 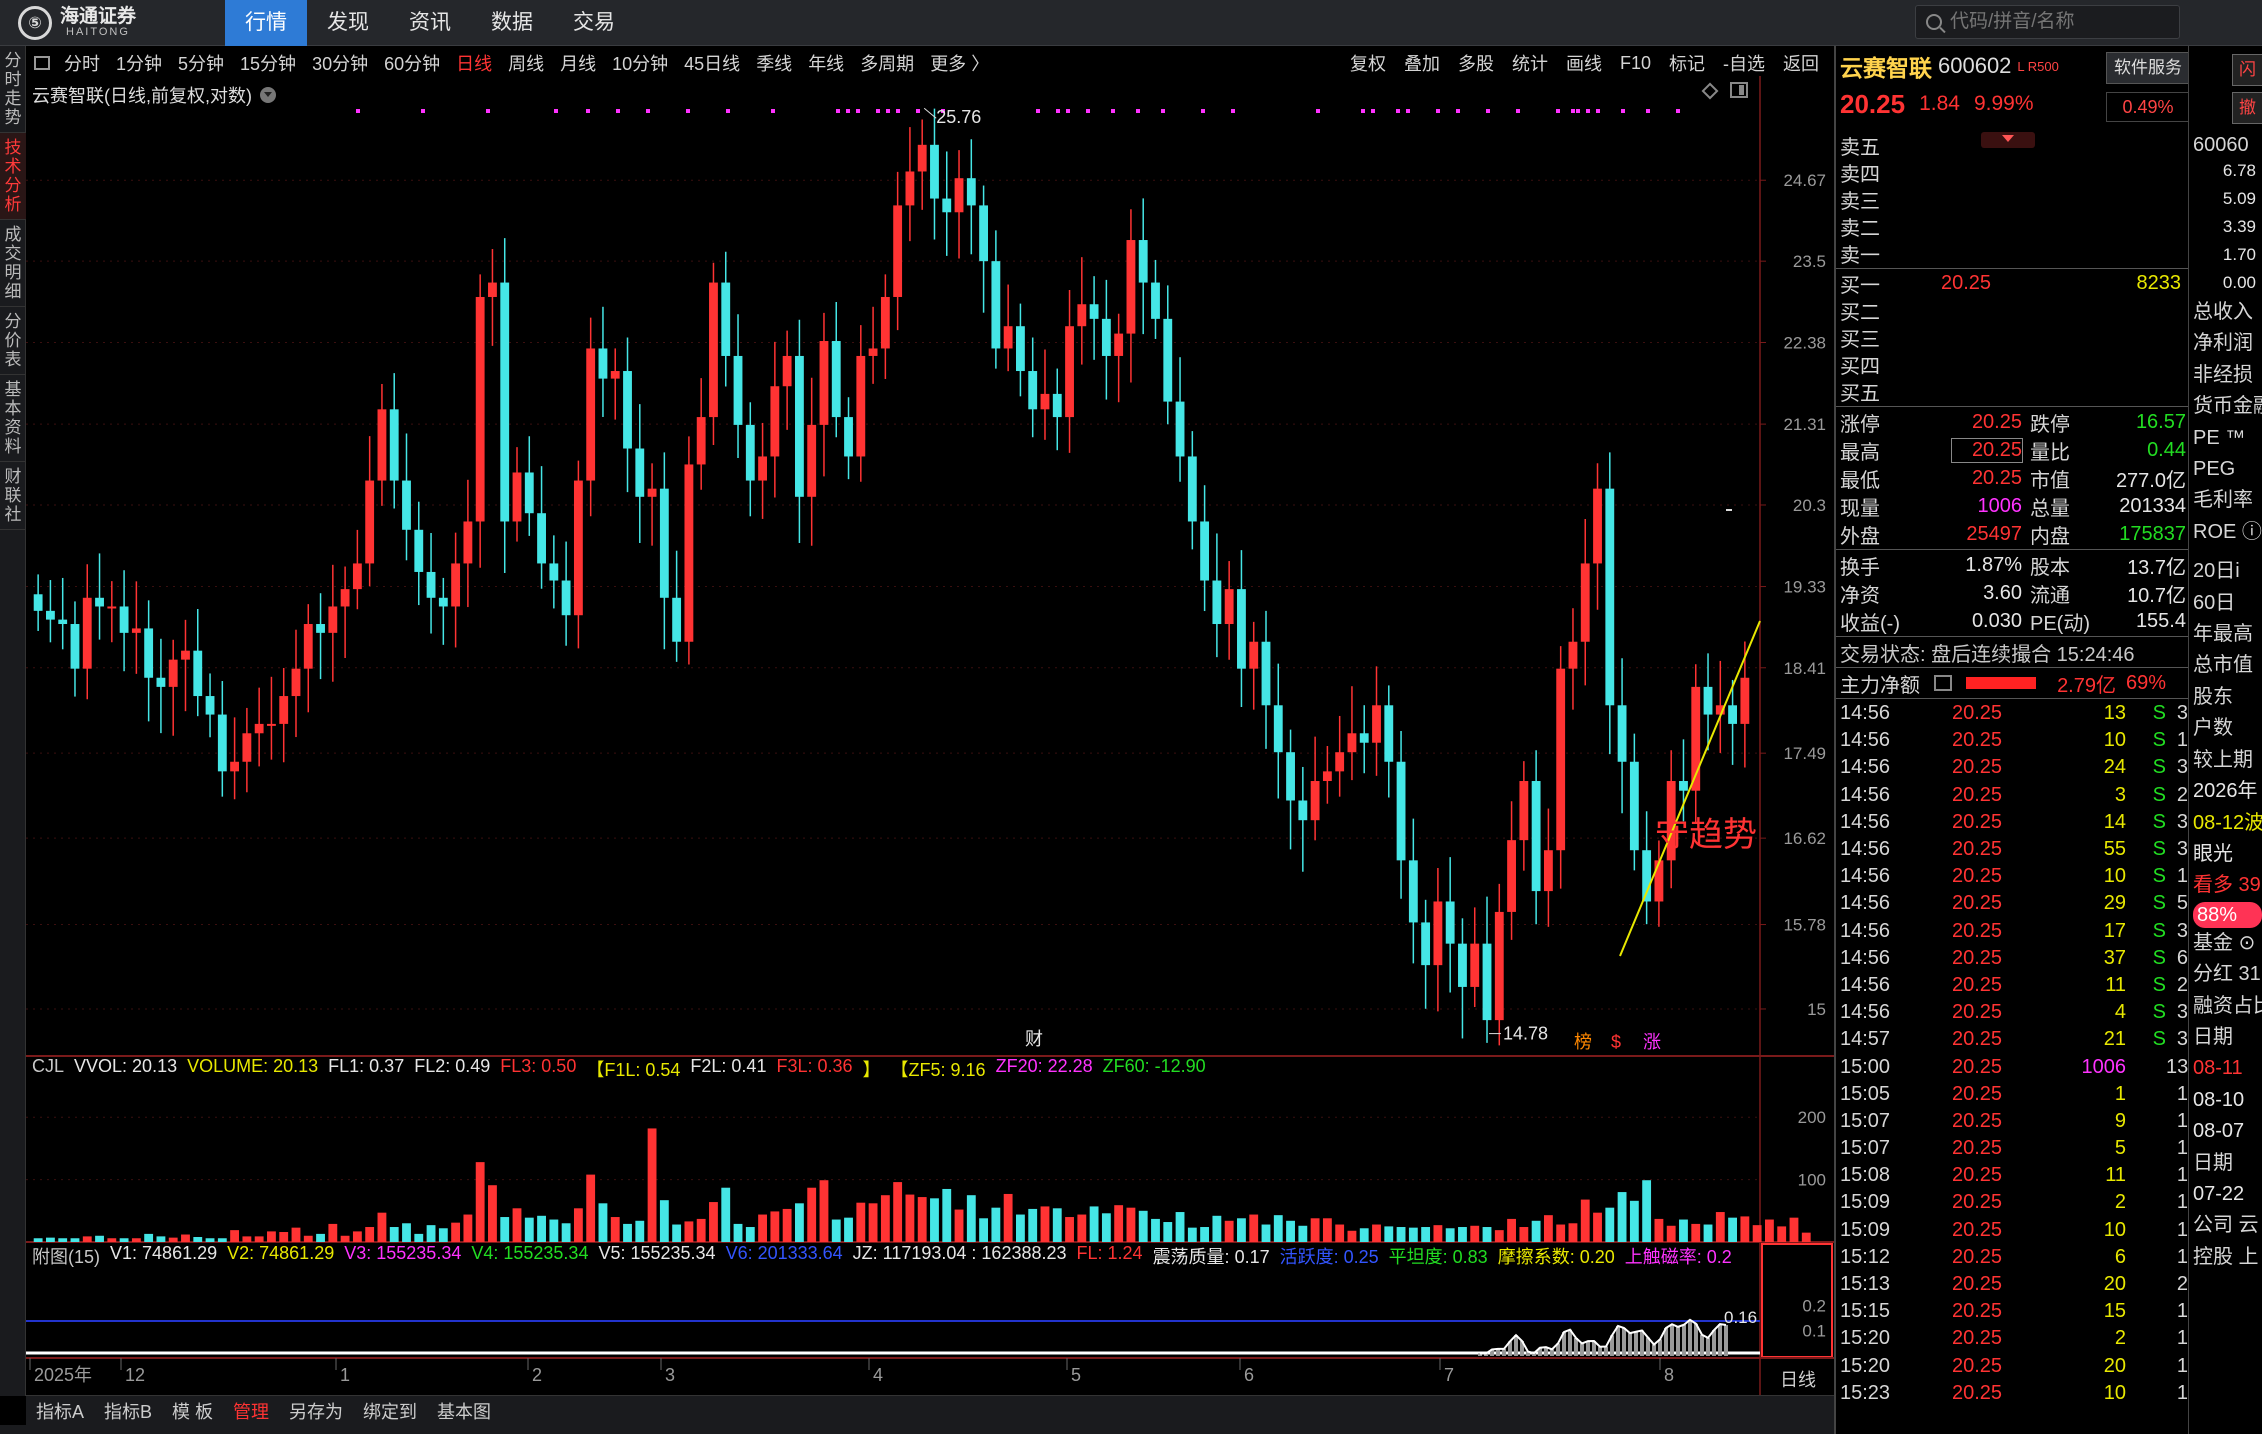 What do you see at coordinates (2012, 1202) in the screenshot?
I see `tick-row: 15:09 20.25 2 1` at bounding box center [2012, 1202].